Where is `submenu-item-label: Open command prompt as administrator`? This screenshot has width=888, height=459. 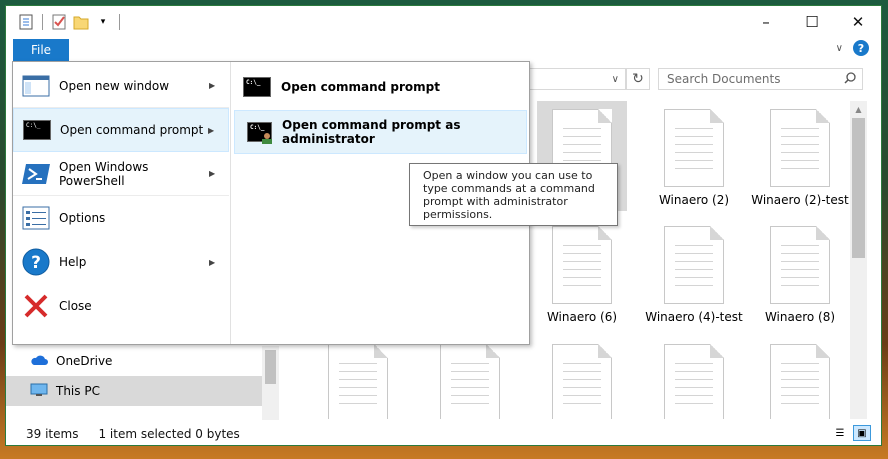 submenu-item-label: Open command prompt as administrator is located at coordinates (371, 132).